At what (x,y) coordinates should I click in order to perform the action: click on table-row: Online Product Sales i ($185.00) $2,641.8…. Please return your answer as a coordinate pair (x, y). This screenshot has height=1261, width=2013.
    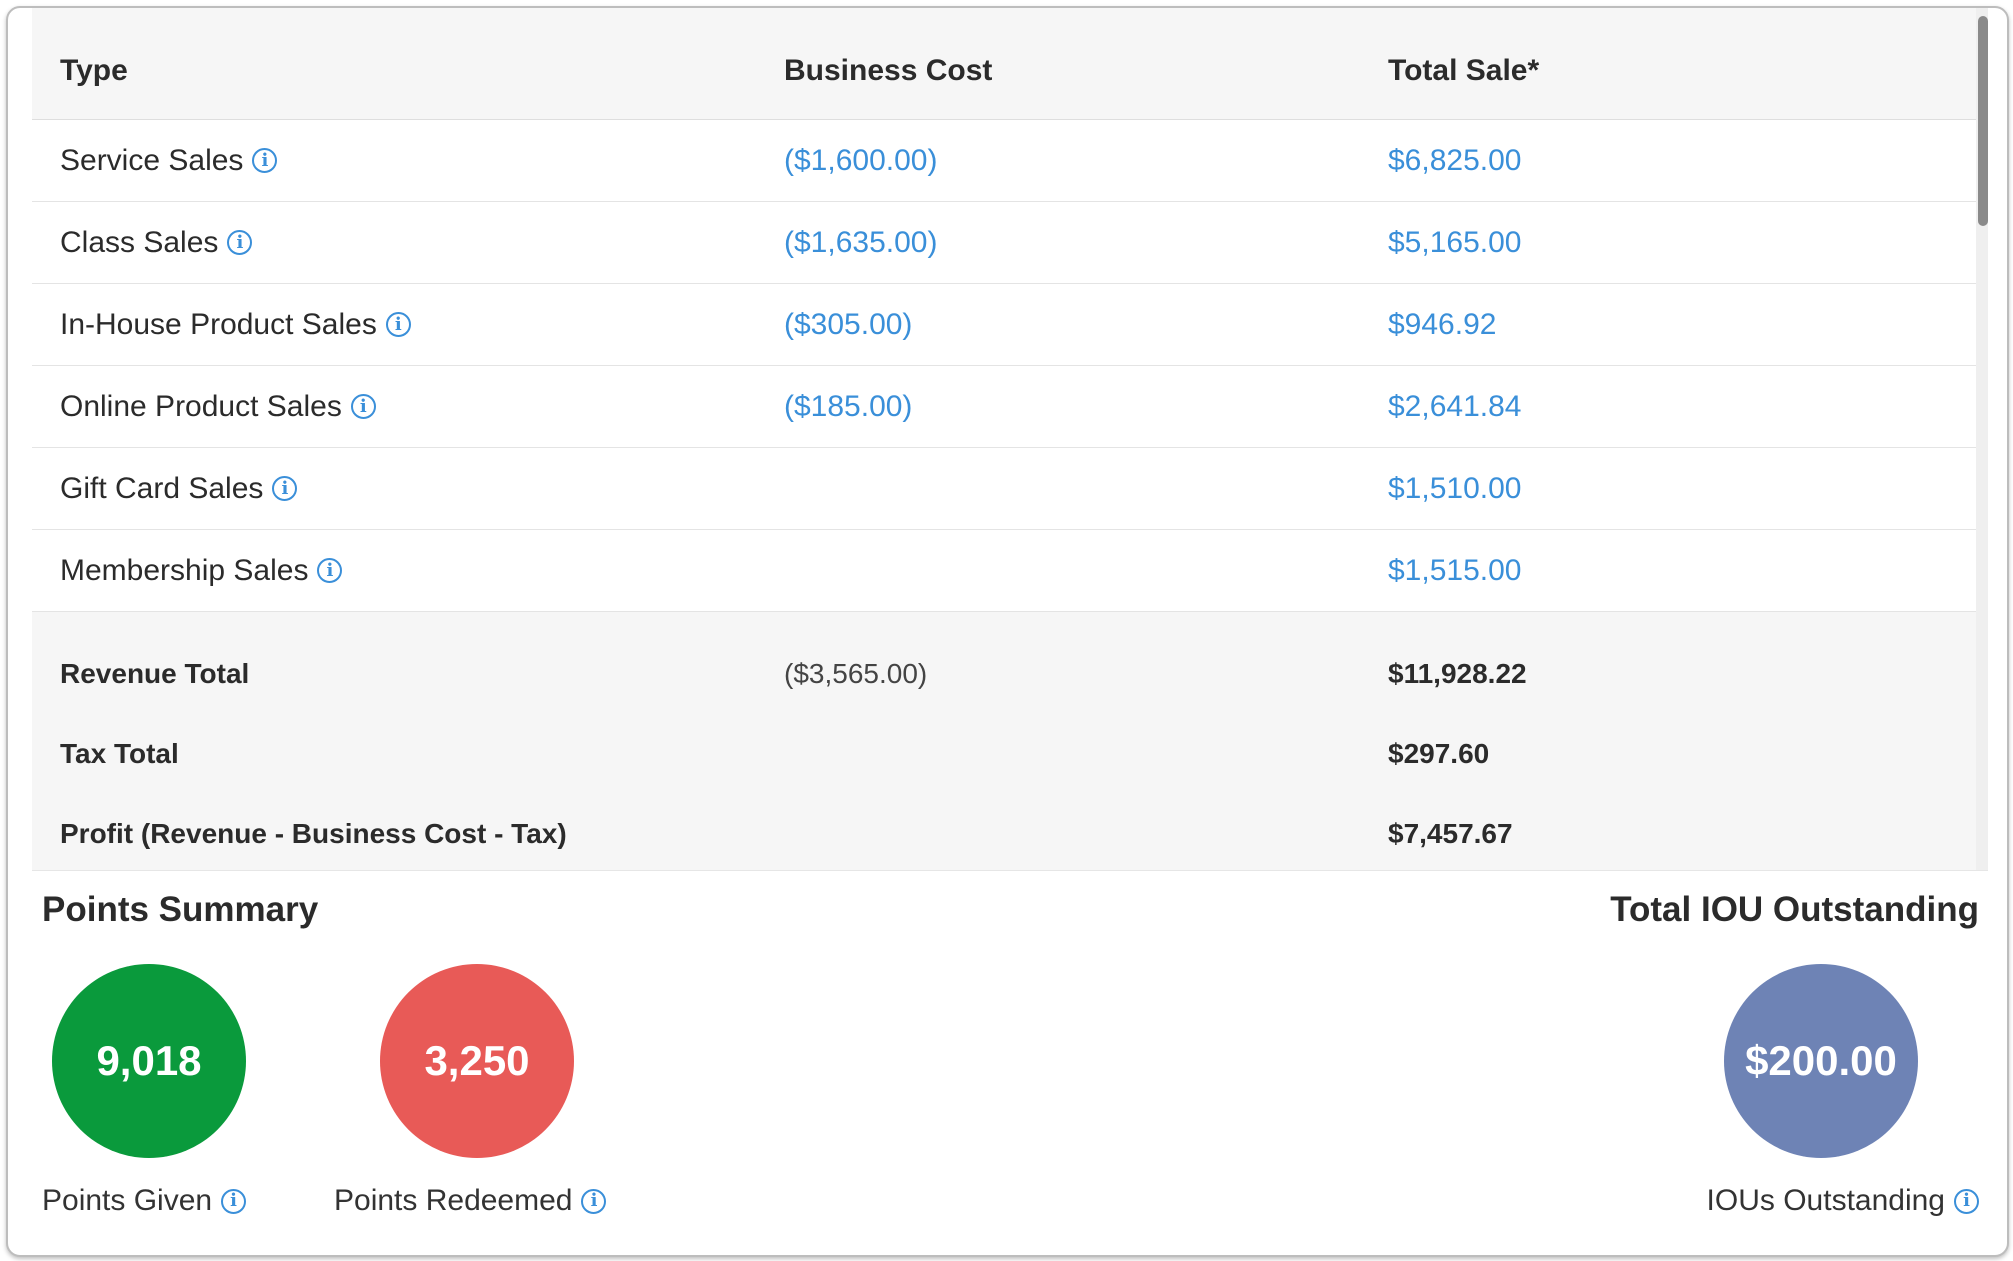
    Looking at the image, I should click on (1004, 407).